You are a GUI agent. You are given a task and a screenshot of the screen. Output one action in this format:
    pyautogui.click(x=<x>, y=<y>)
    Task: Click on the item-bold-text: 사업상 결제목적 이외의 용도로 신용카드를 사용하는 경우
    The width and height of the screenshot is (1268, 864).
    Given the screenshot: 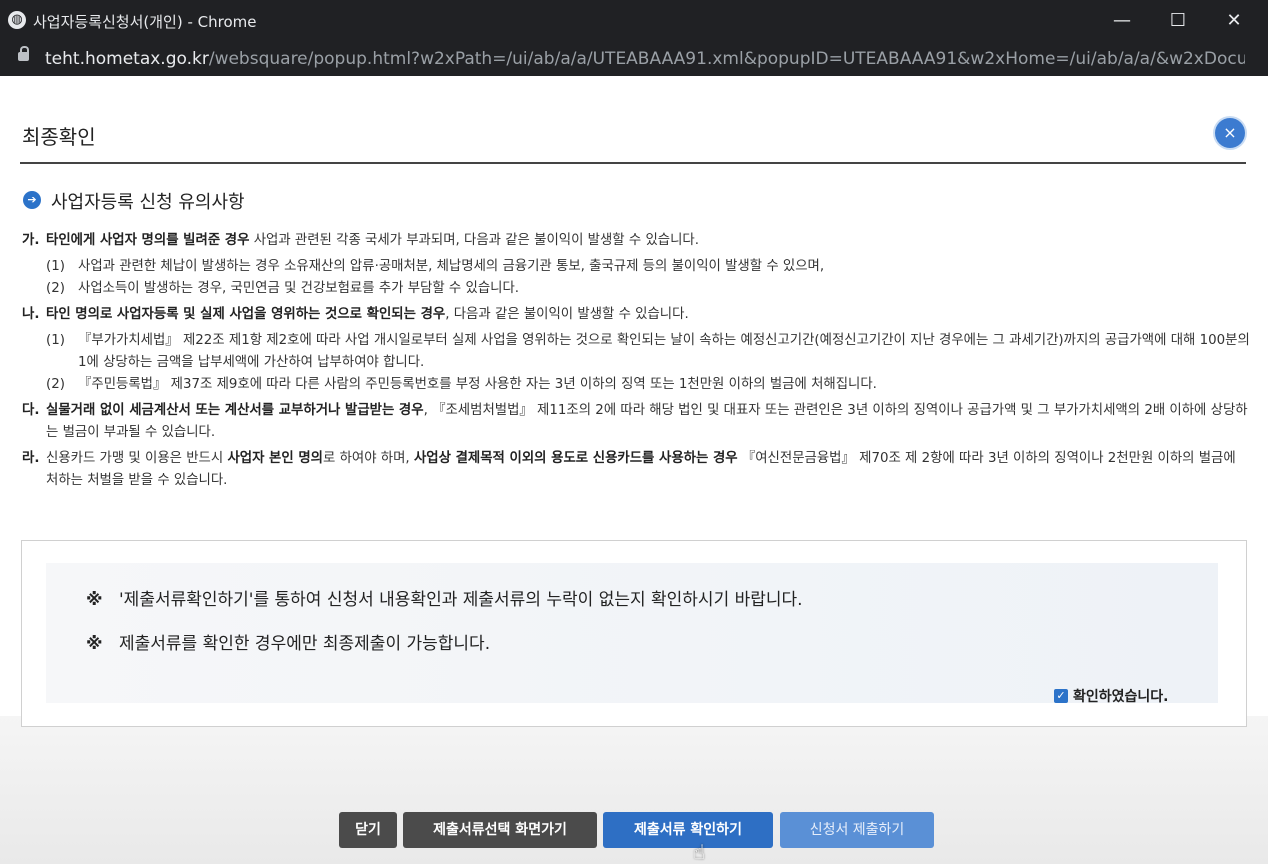 What is the action you would take?
    pyautogui.click(x=575, y=458)
    